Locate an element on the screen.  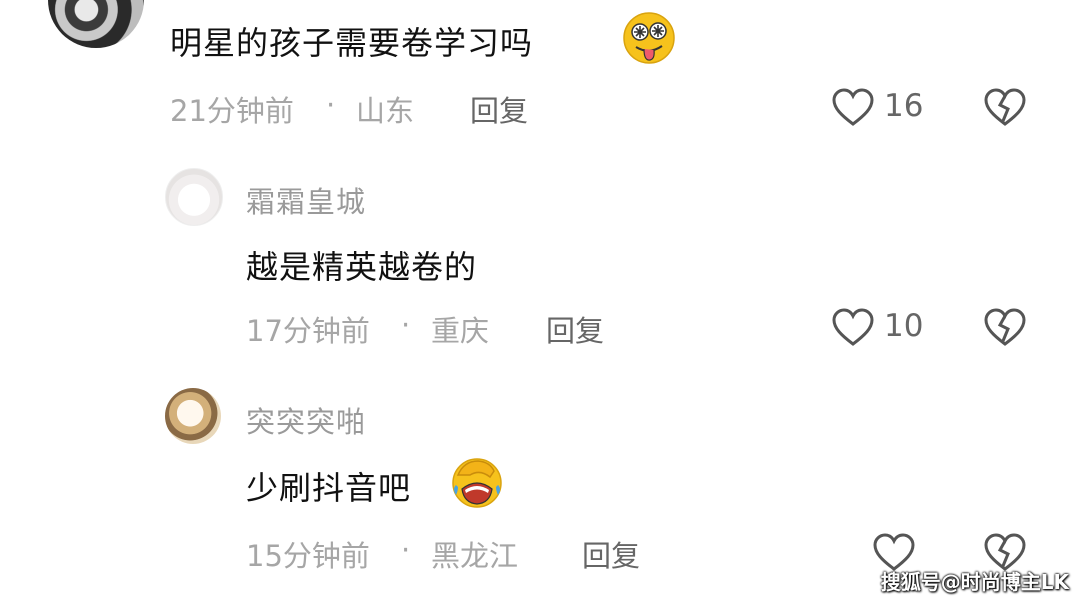
username: 突突突啪 is located at coordinates (306, 420).